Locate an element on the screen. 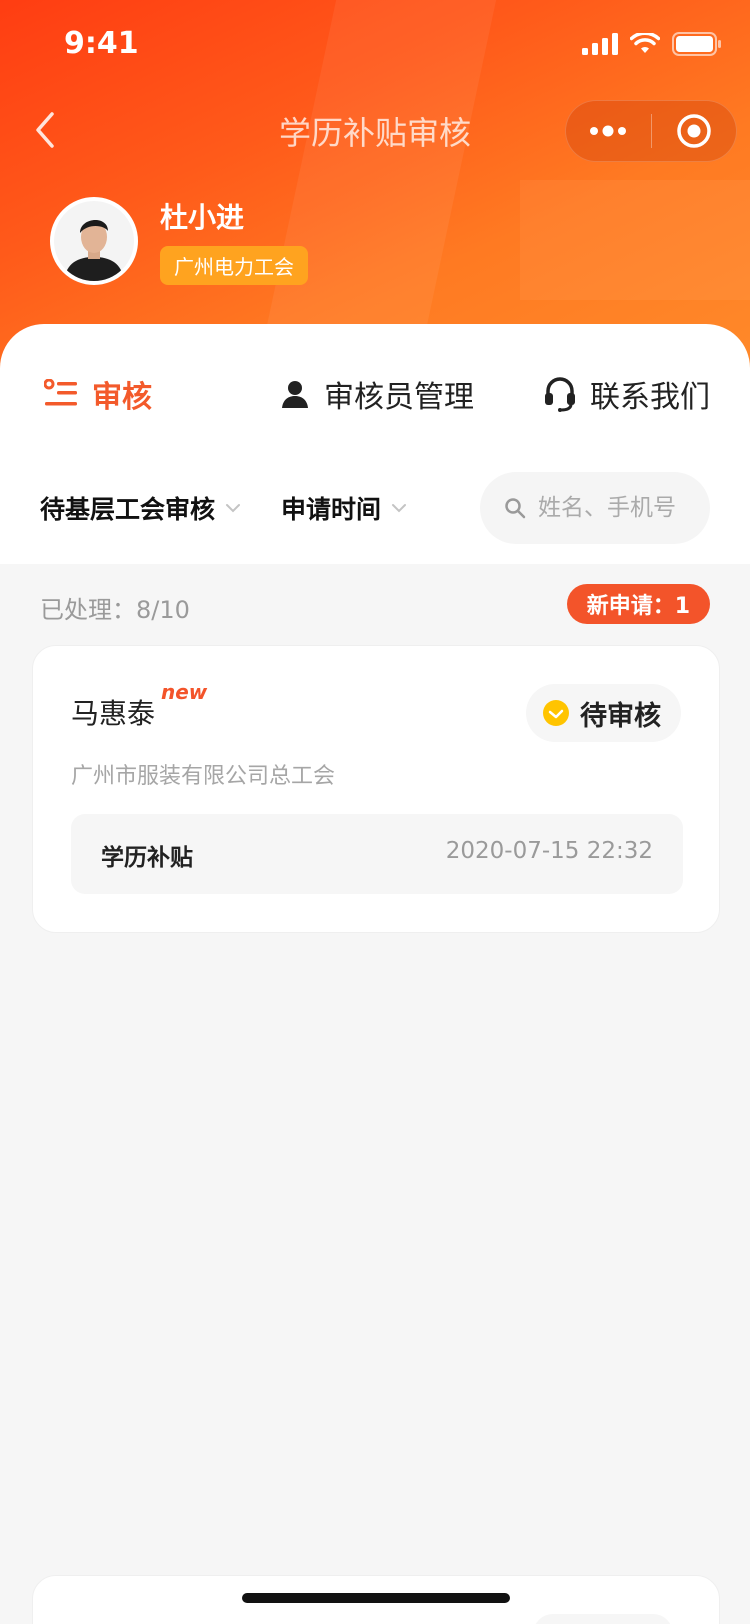 The image size is (750, 1624). person-icon is located at coordinates (295, 394).